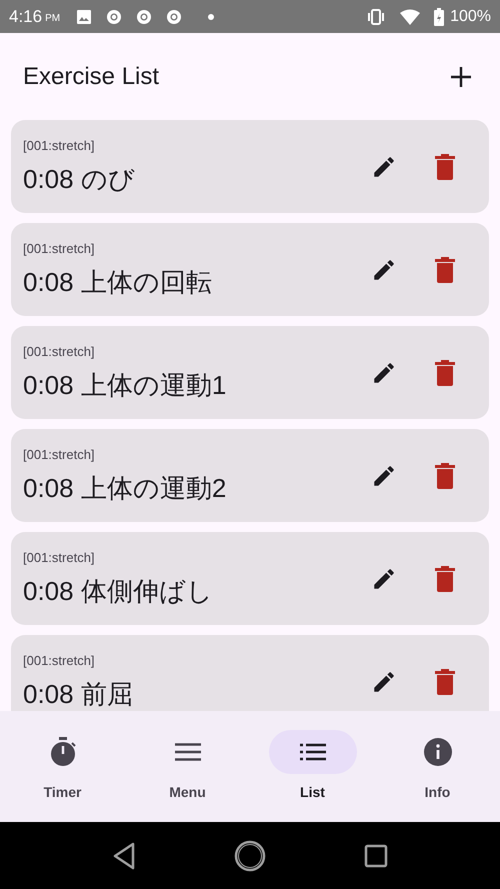 This screenshot has height=889, width=500. What do you see at coordinates (438, 752) in the screenshot?
I see `info-icon` at bounding box center [438, 752].